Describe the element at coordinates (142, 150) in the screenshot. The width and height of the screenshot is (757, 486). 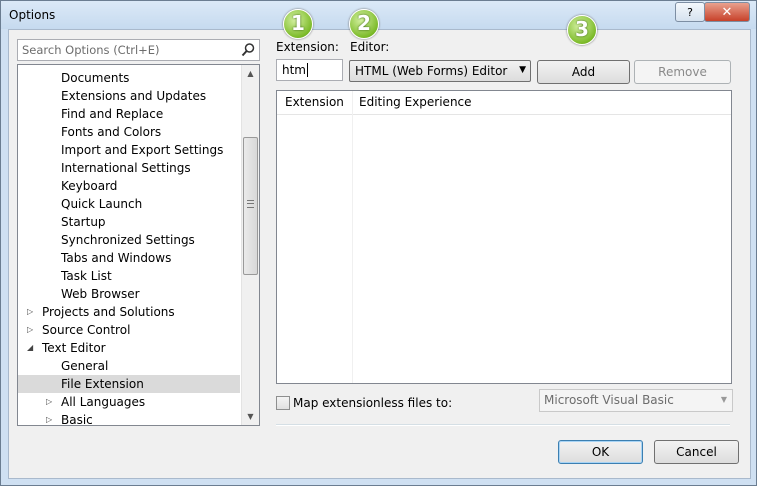
I see `tree-item-label: Import and Export Settings` at that location.